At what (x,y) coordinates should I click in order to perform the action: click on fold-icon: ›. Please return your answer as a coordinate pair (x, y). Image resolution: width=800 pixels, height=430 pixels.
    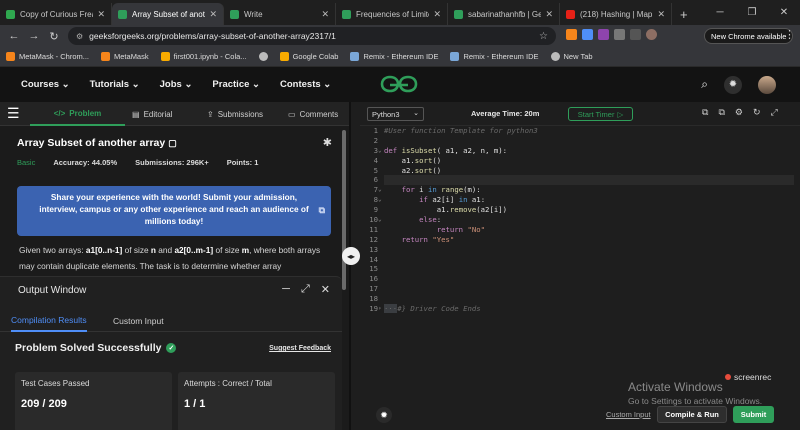
    Looking at the image, I should click on (380, 309).